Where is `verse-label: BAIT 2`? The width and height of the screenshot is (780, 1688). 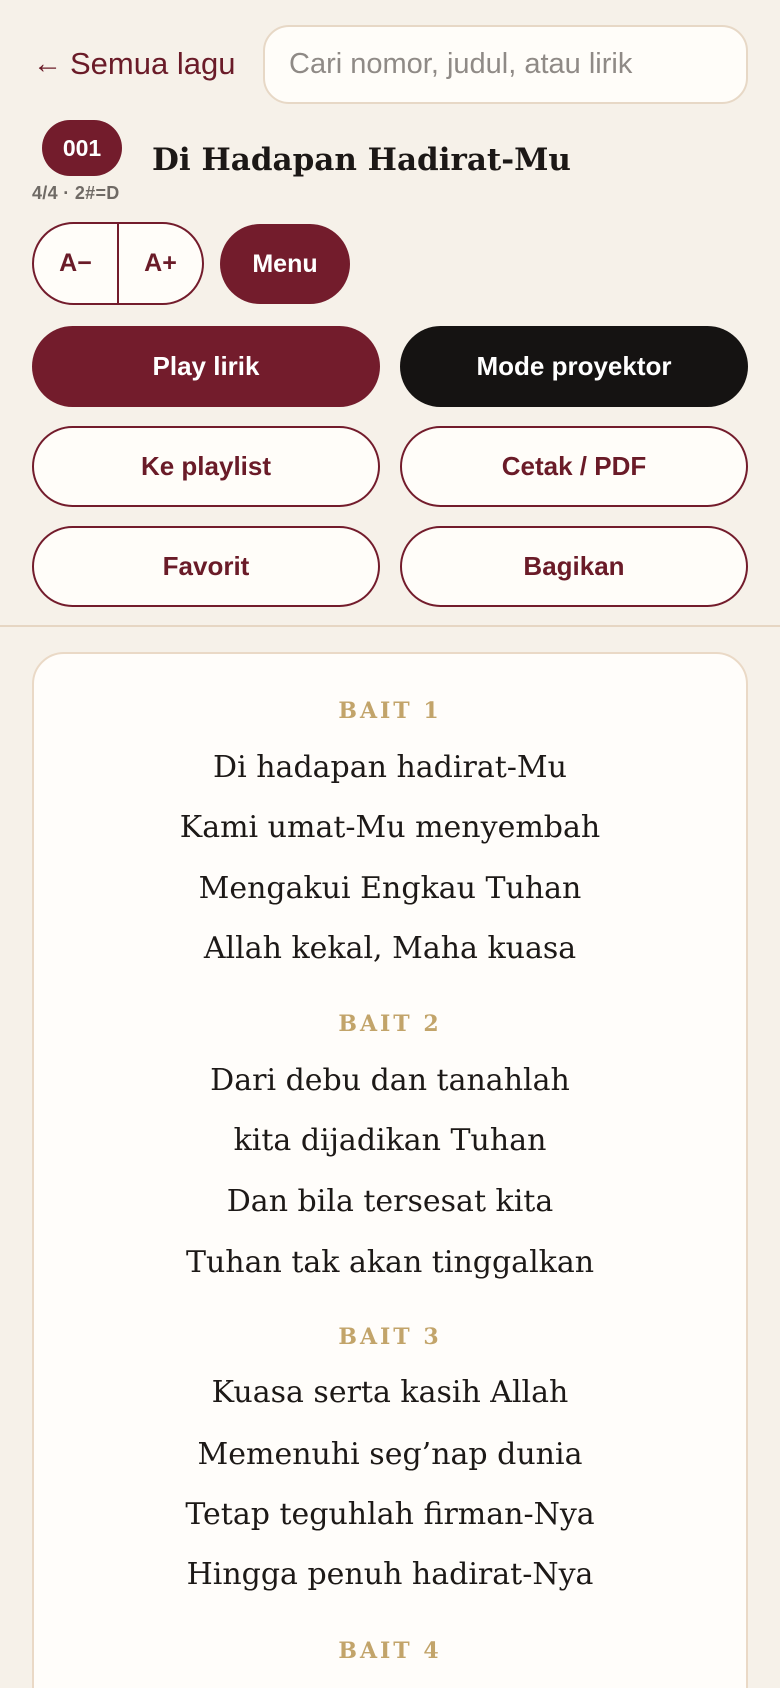 verse-label: BAIT 2 is located at coordinates (390, 1024).